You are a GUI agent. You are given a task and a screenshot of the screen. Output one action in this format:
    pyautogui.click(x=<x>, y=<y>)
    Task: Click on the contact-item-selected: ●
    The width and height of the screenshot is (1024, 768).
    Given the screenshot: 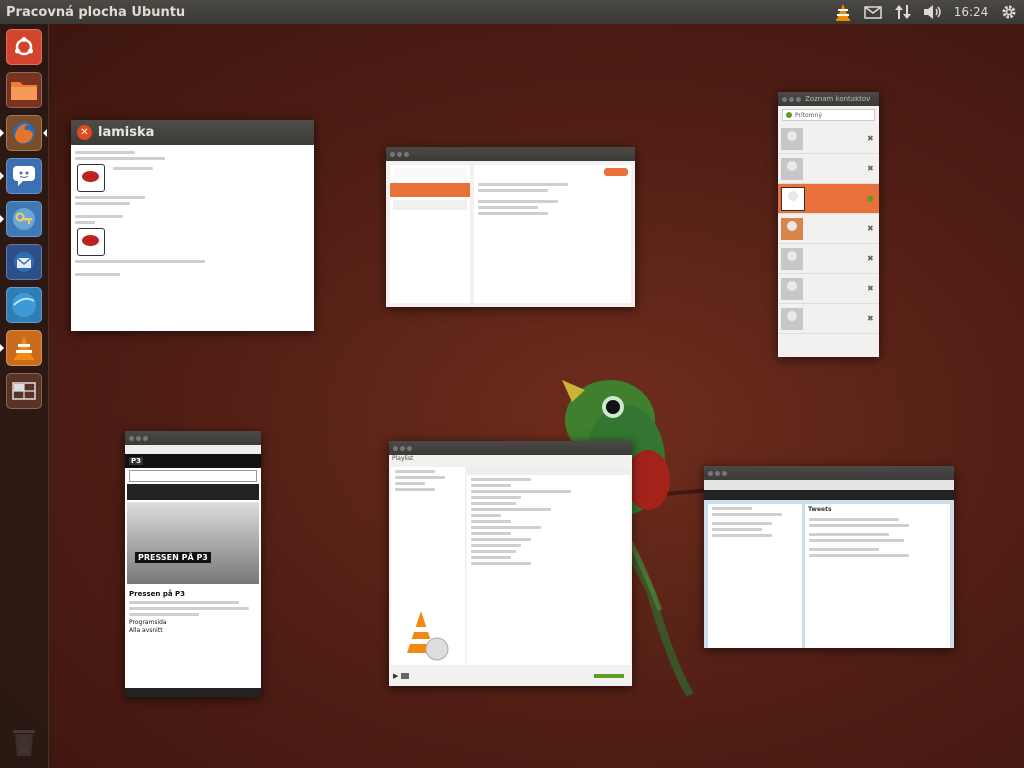 What is the action you would take?
    pyautogui.click(x=828, y=199)
    